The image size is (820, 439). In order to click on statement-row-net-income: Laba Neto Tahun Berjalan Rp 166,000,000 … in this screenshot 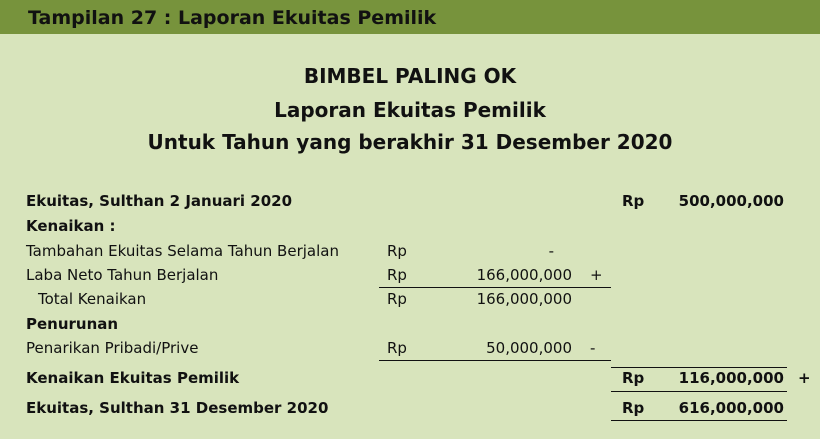, I will do `click(410, 275)`.